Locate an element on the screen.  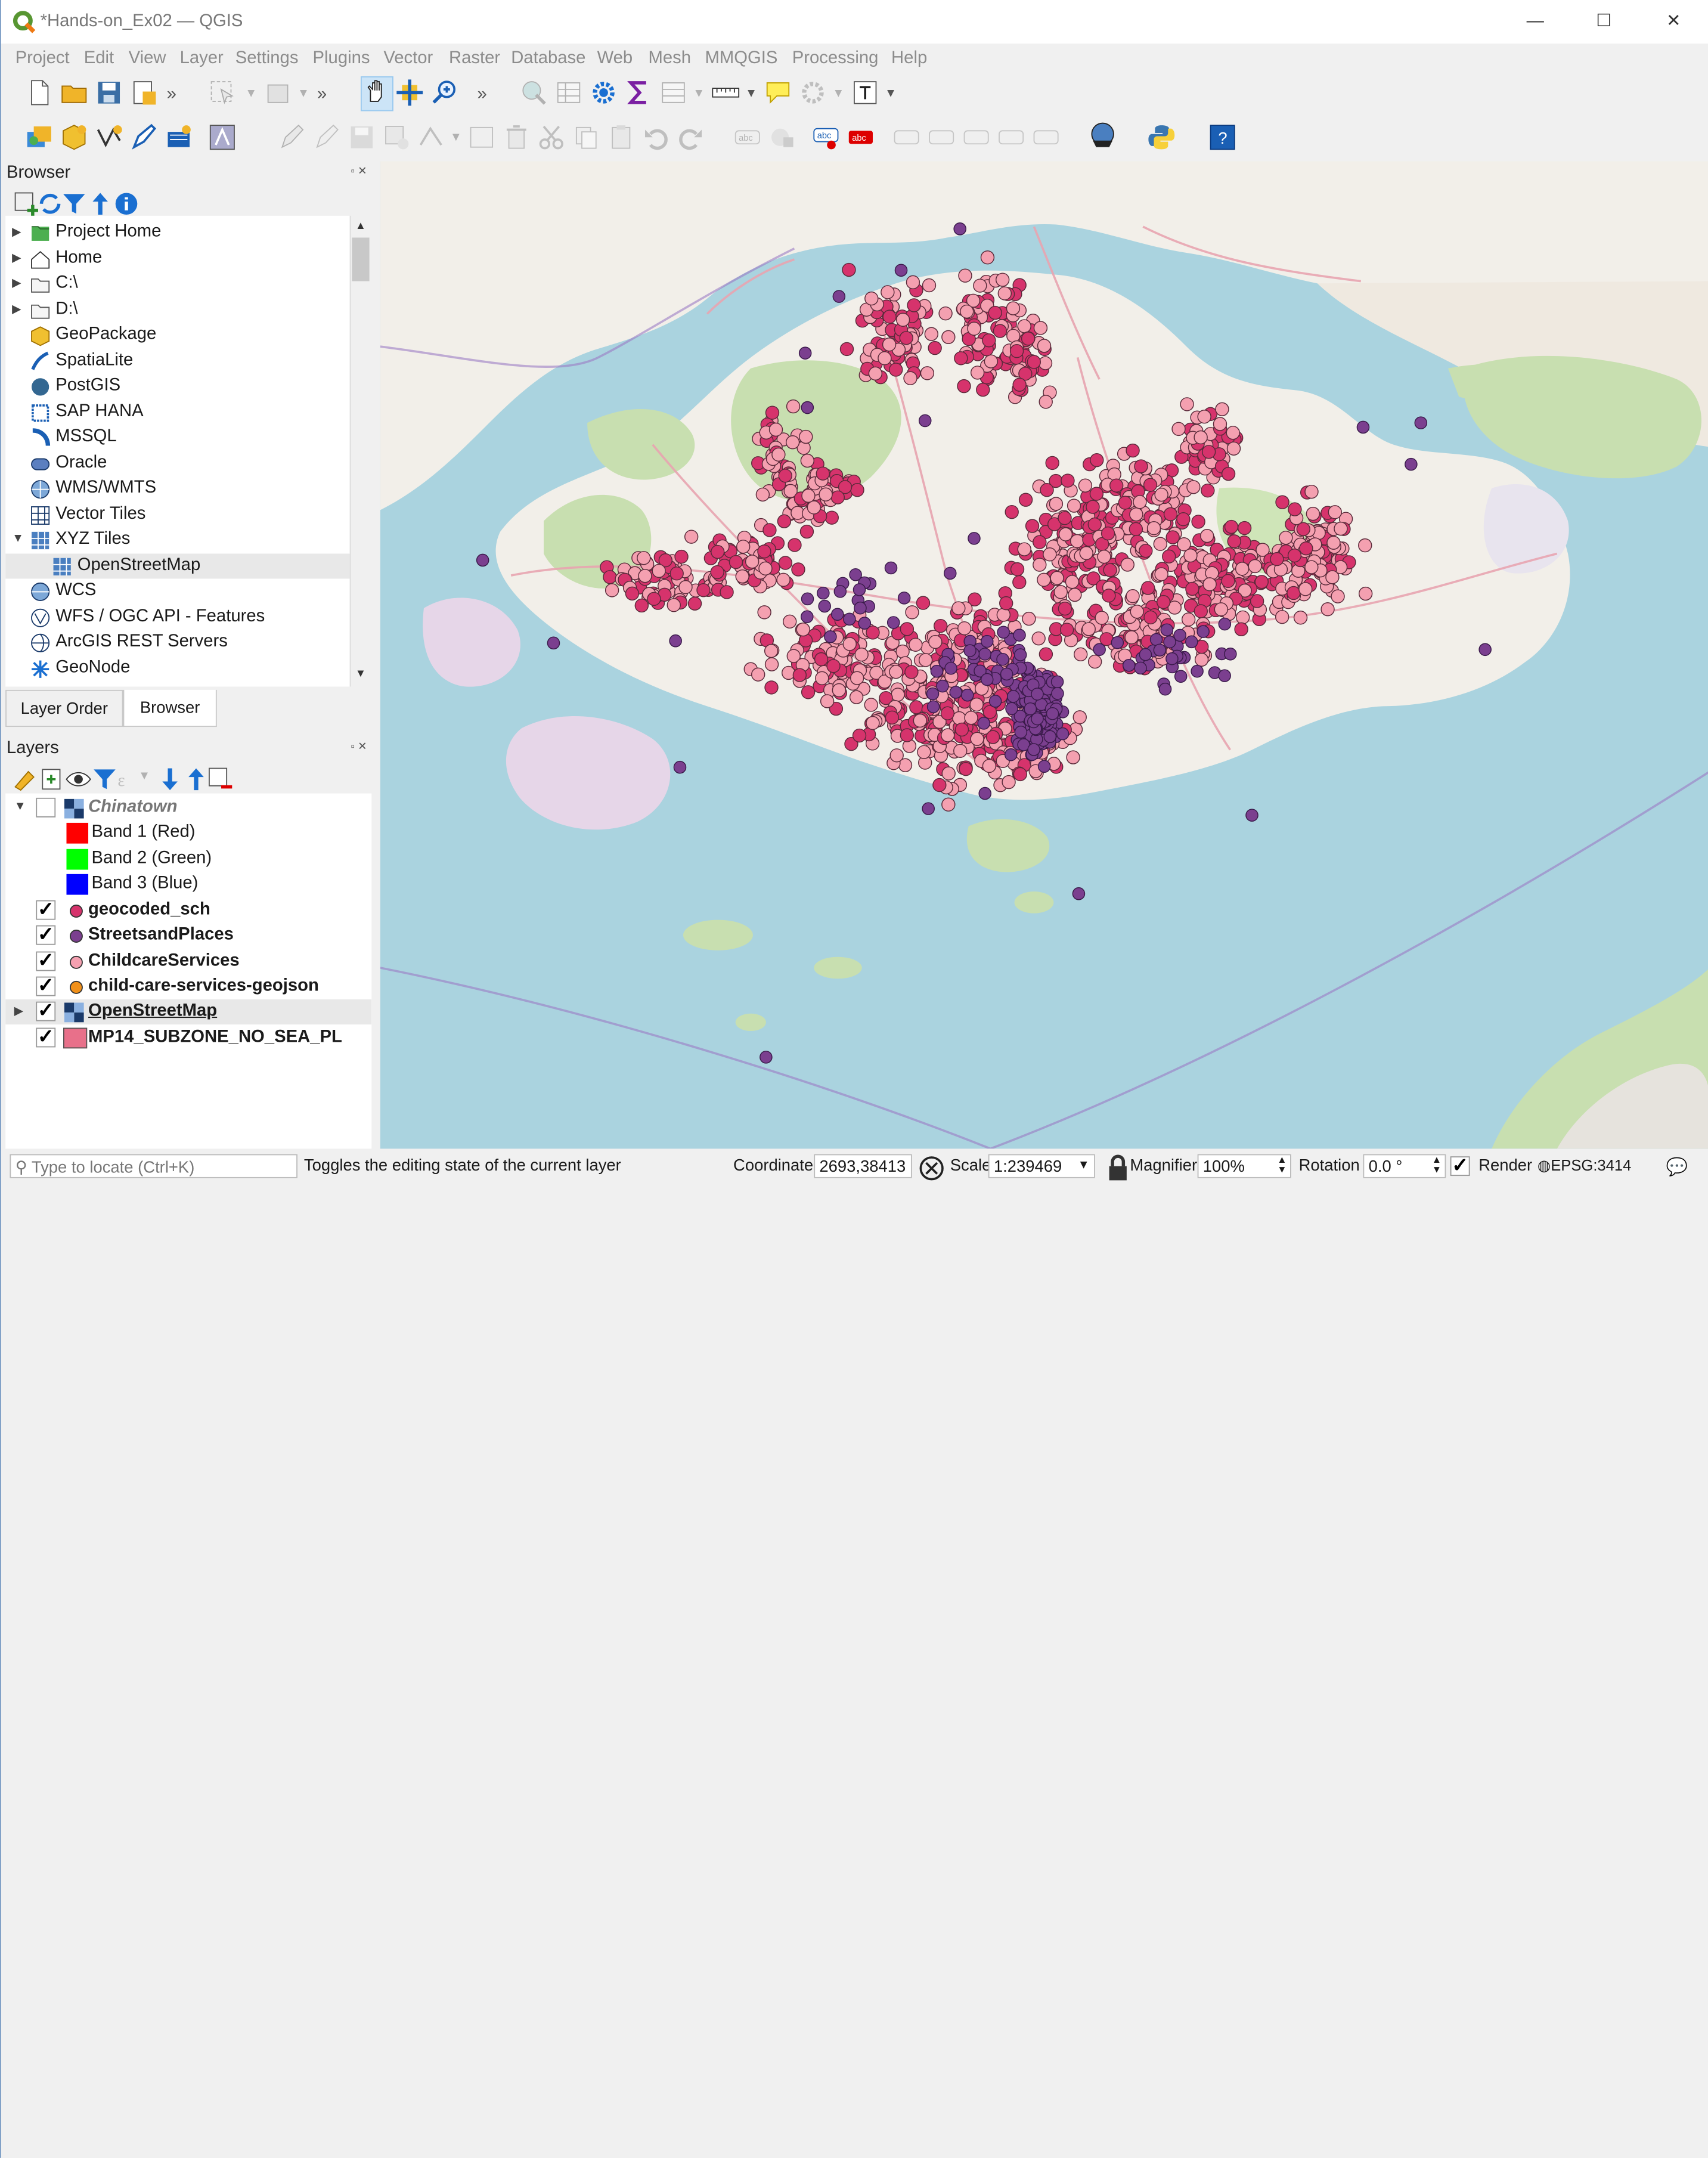
menu-view: View is located at coordinates (147, 59).